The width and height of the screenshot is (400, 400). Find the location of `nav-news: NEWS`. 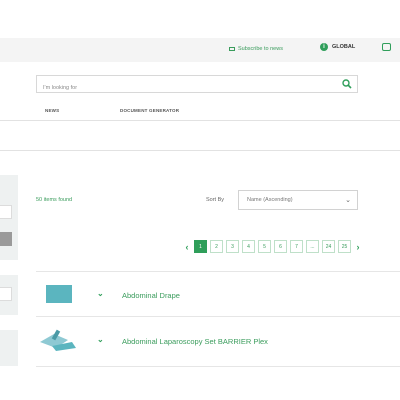

nav-news: NEWS is located at coordinates (52, 110).